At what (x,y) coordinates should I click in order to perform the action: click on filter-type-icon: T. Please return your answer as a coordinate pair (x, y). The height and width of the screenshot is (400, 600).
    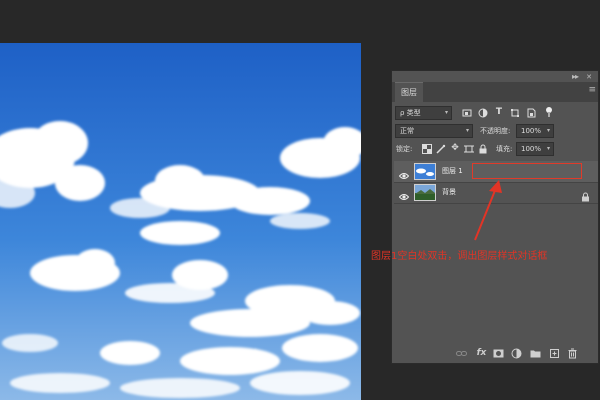
    Looking at the image, I should click on (499, 112).